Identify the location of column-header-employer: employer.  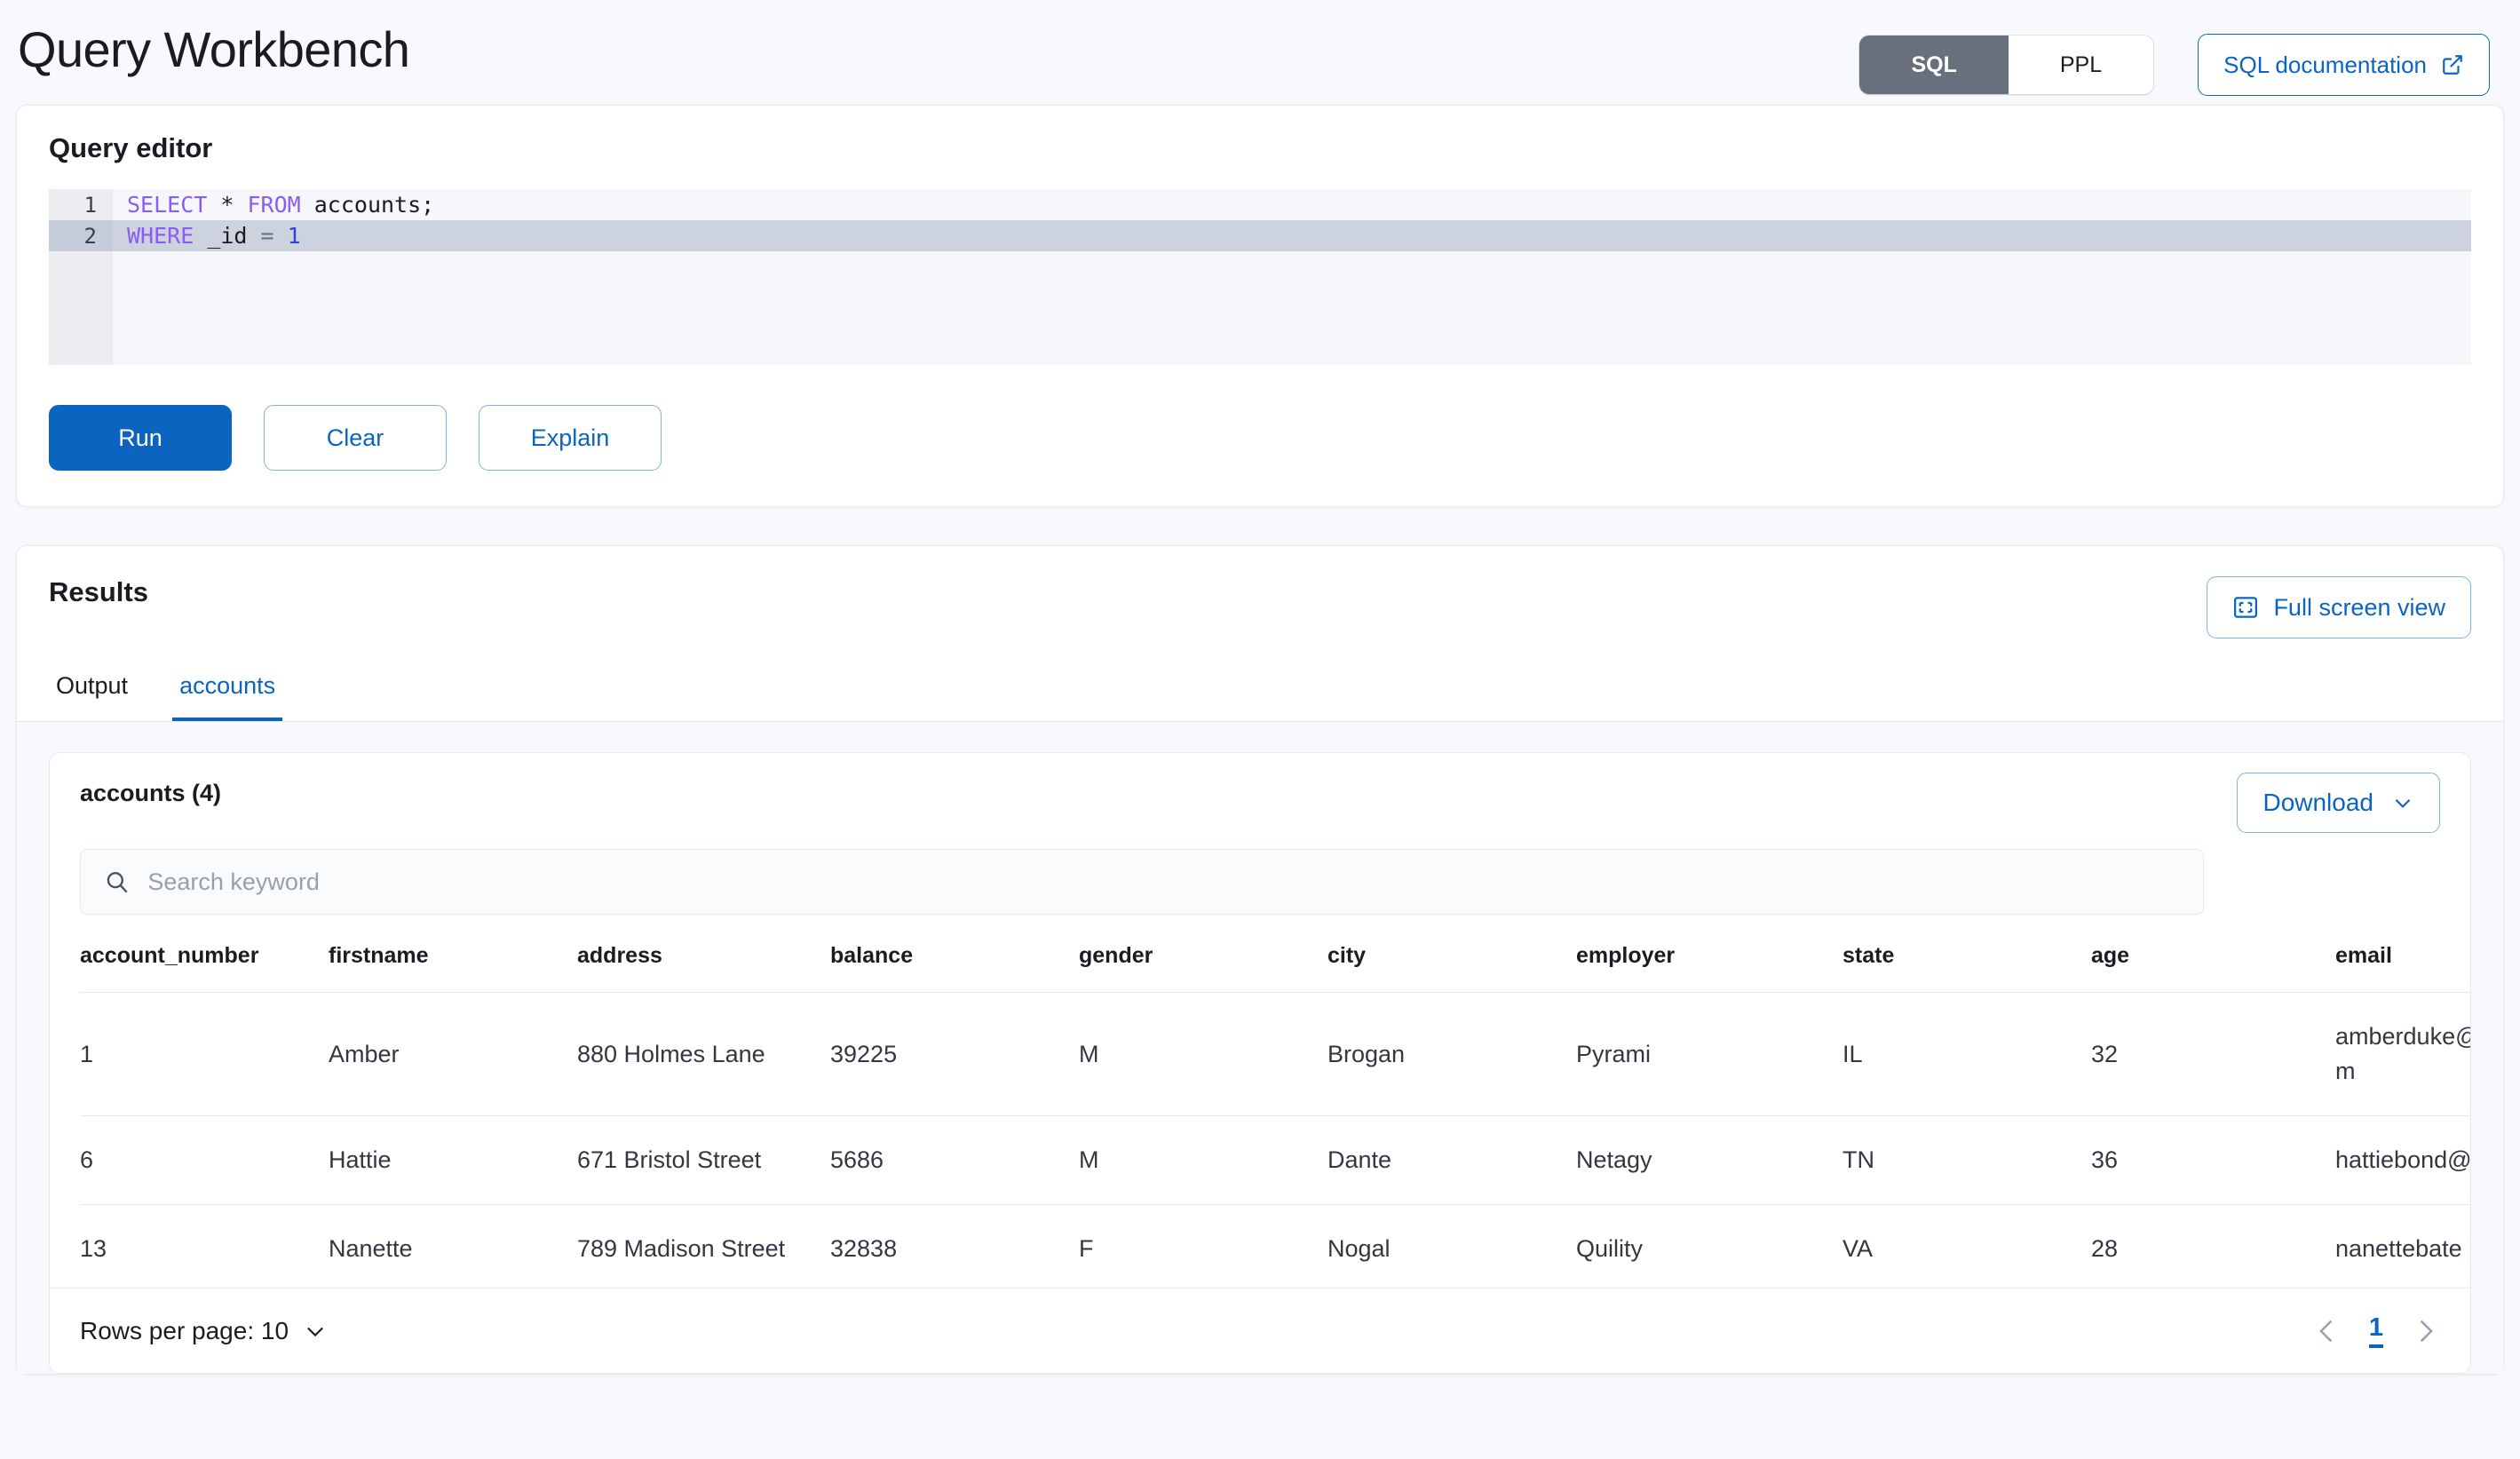
(1709, 963).